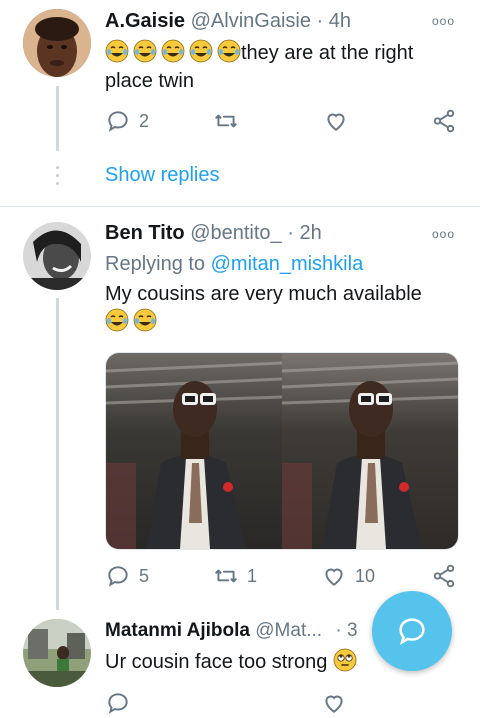 This screenshot has width=480, height=718. I want to click on reply-count: 5, so click(144, 575).